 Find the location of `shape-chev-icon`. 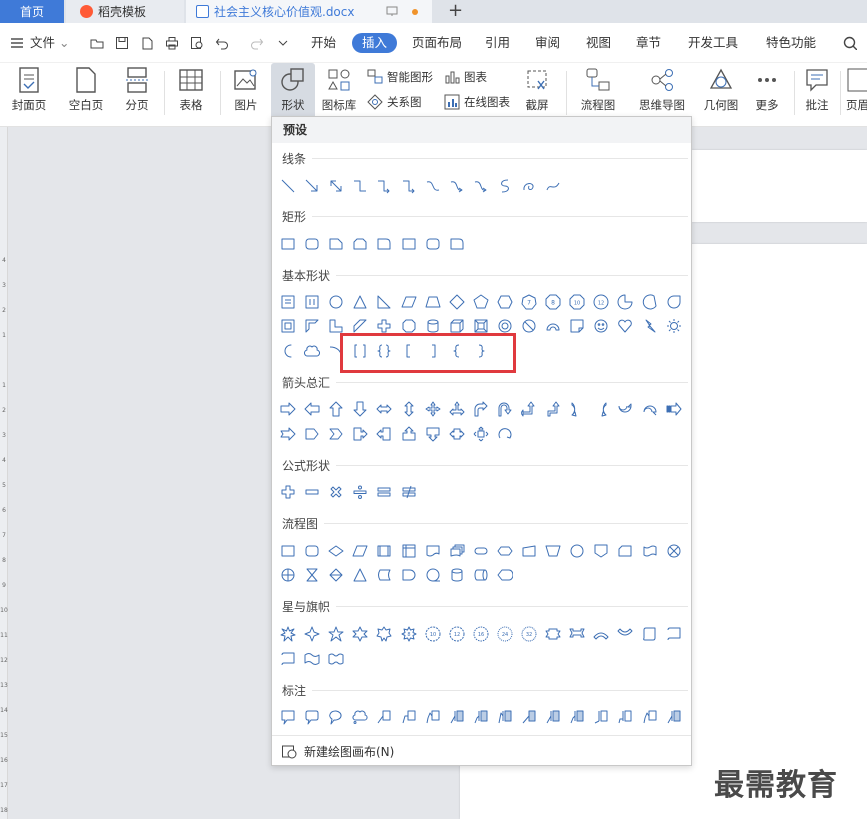

shape-chev-icon is located at coordinates (336, 435).